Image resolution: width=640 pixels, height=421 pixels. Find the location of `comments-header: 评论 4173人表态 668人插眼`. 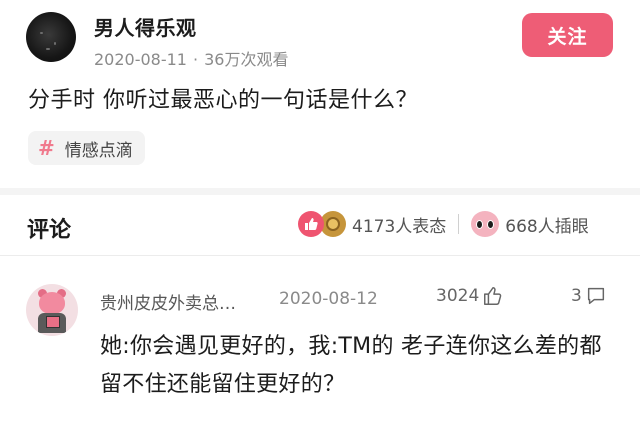

comments-header: 评论 4173人表态 668人插眼 is located at coordinates (320, 225).